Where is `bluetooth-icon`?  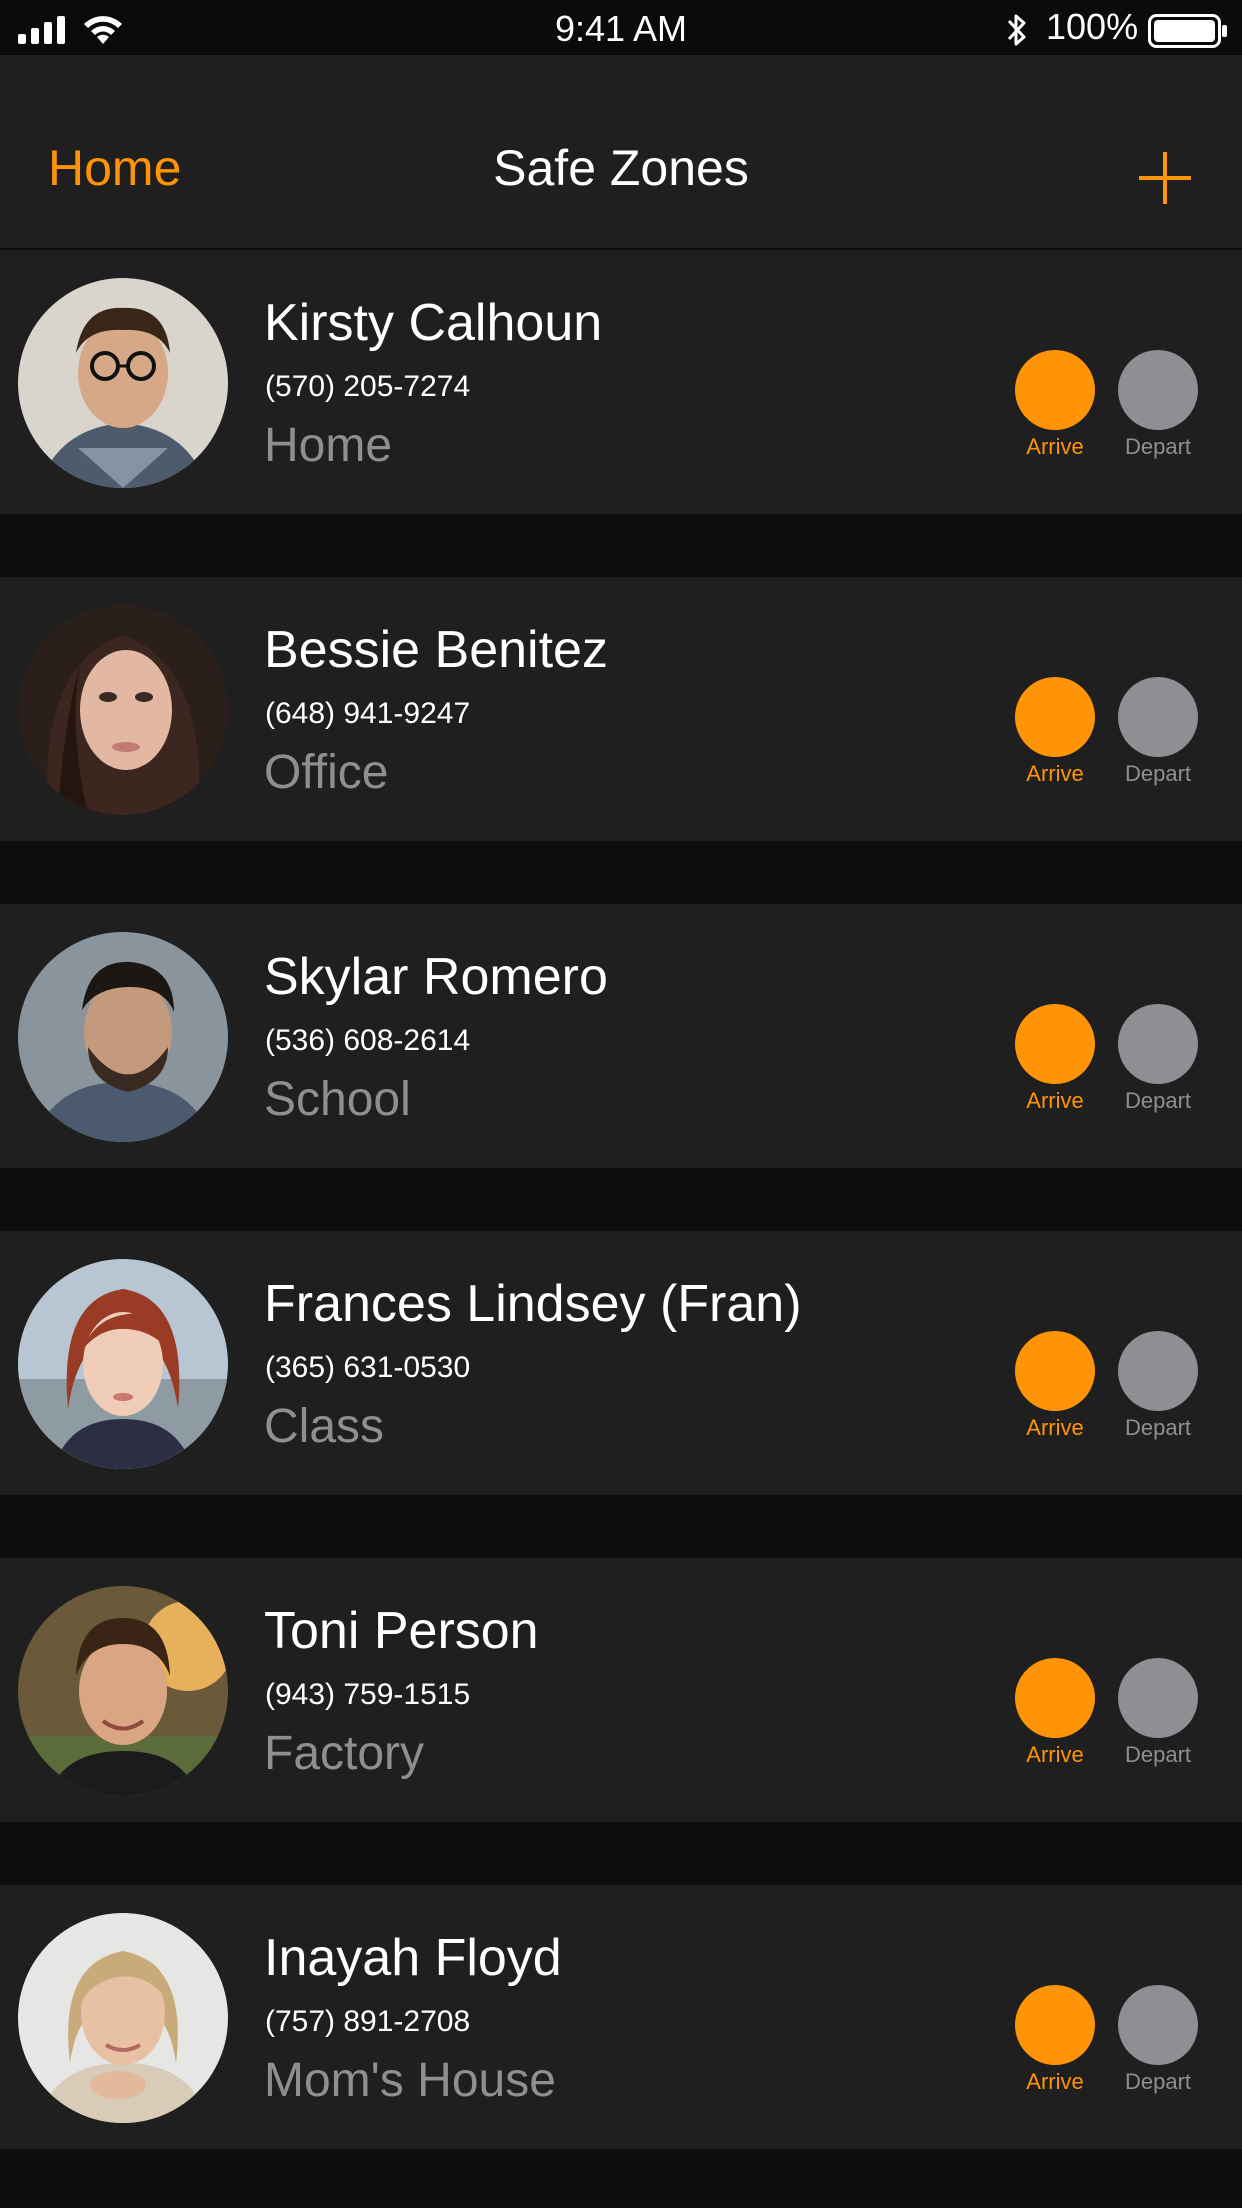
bluetooth-icon is located at coordinates (1016, 30).